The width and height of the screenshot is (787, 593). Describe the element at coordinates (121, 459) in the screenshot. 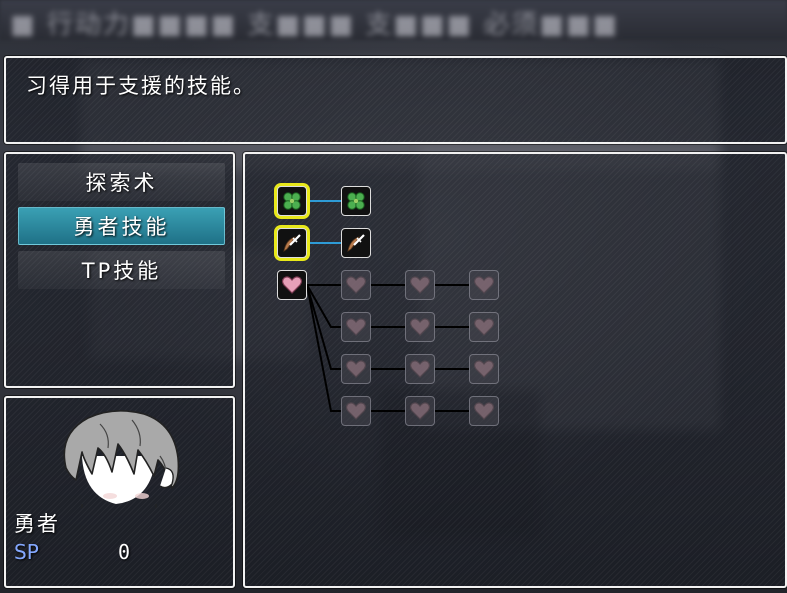

I see `hero-portrait` at that location.